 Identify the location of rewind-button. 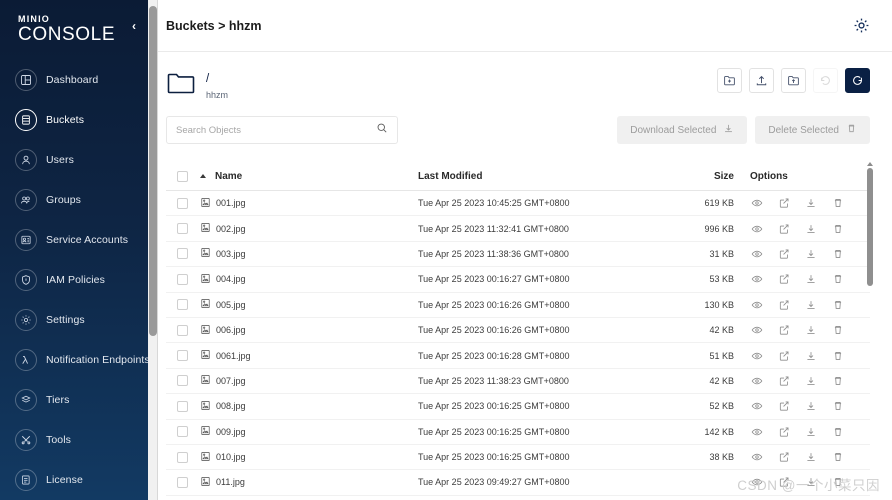
(825, 80).